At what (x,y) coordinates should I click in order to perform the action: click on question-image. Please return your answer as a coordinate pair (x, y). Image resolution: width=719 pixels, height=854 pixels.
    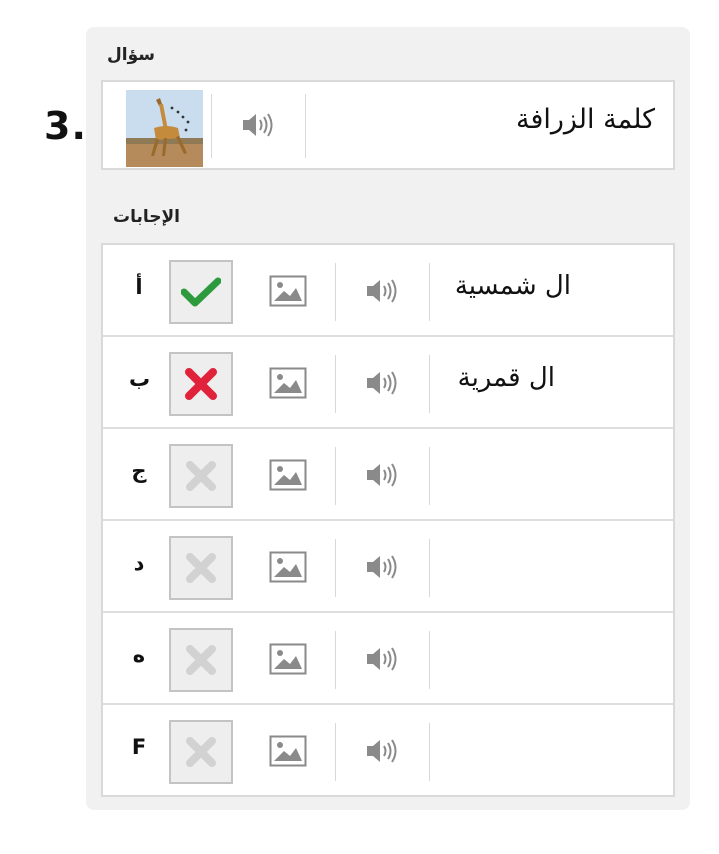
    Looking at the image, I should click on (164, 128).